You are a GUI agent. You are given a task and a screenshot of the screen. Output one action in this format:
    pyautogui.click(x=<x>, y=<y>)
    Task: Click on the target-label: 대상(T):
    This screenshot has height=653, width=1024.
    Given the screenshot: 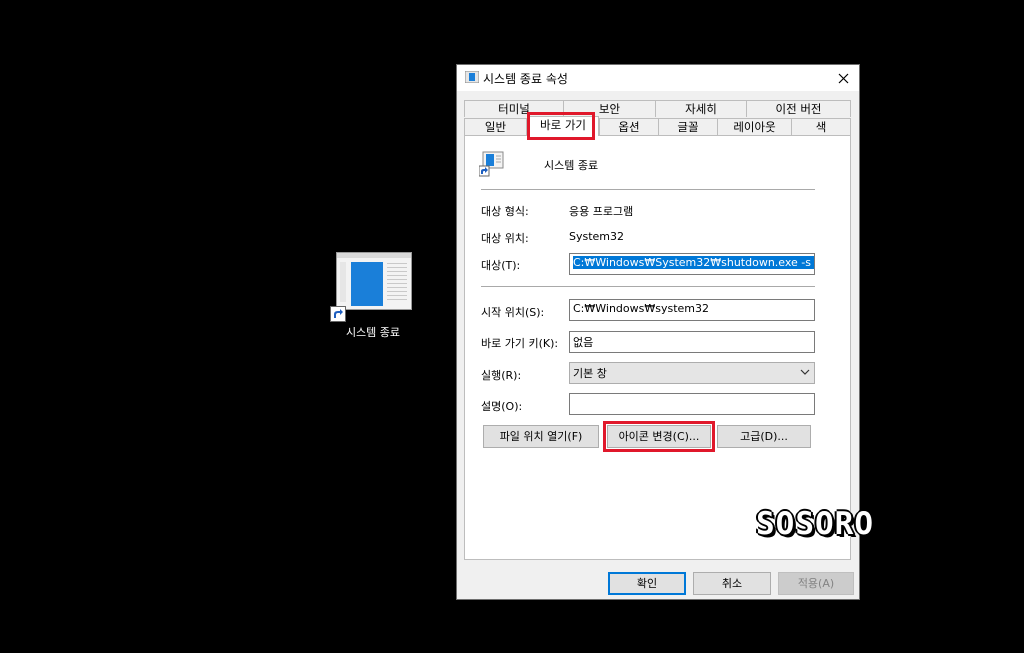 What is the action you would take?
    pyautogui.click(x=501, y=265)
    